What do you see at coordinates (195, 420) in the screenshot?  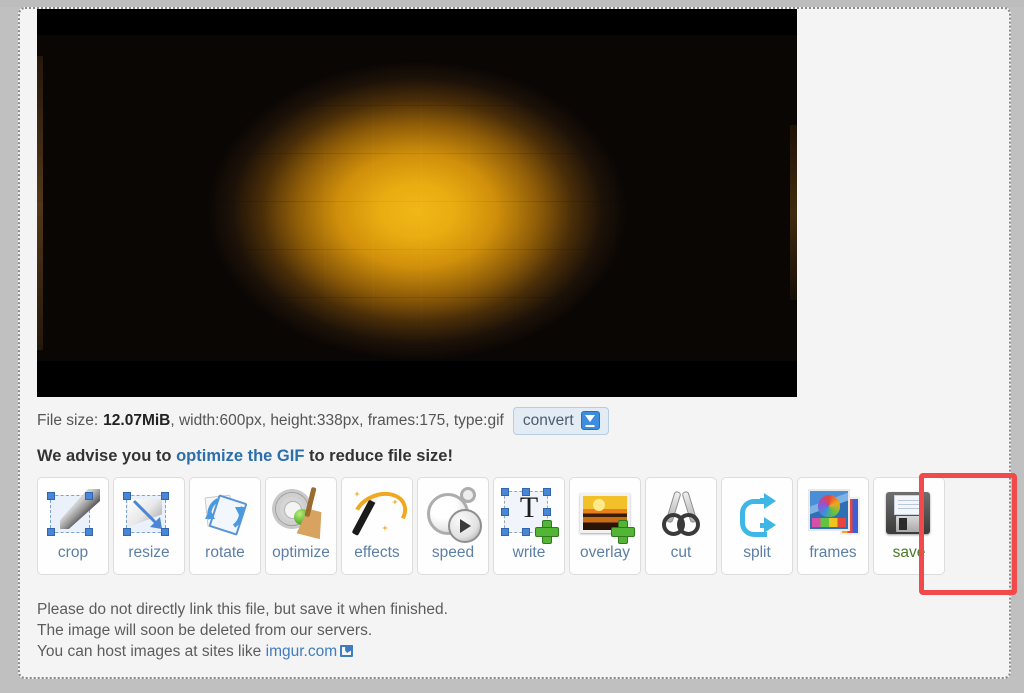 I see `width-label: , width:` at bounding box center [195, 420].